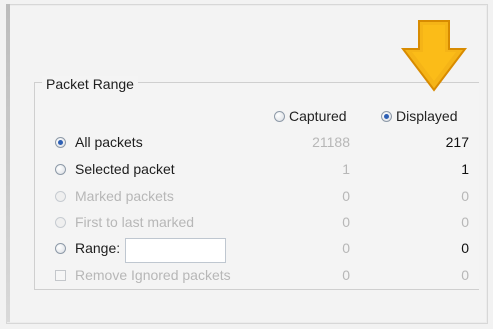  What do you see at coordinates (60, 196) in the screenshot?
I see `marked-packets-radio-icon` at bounding box center [60, 196].